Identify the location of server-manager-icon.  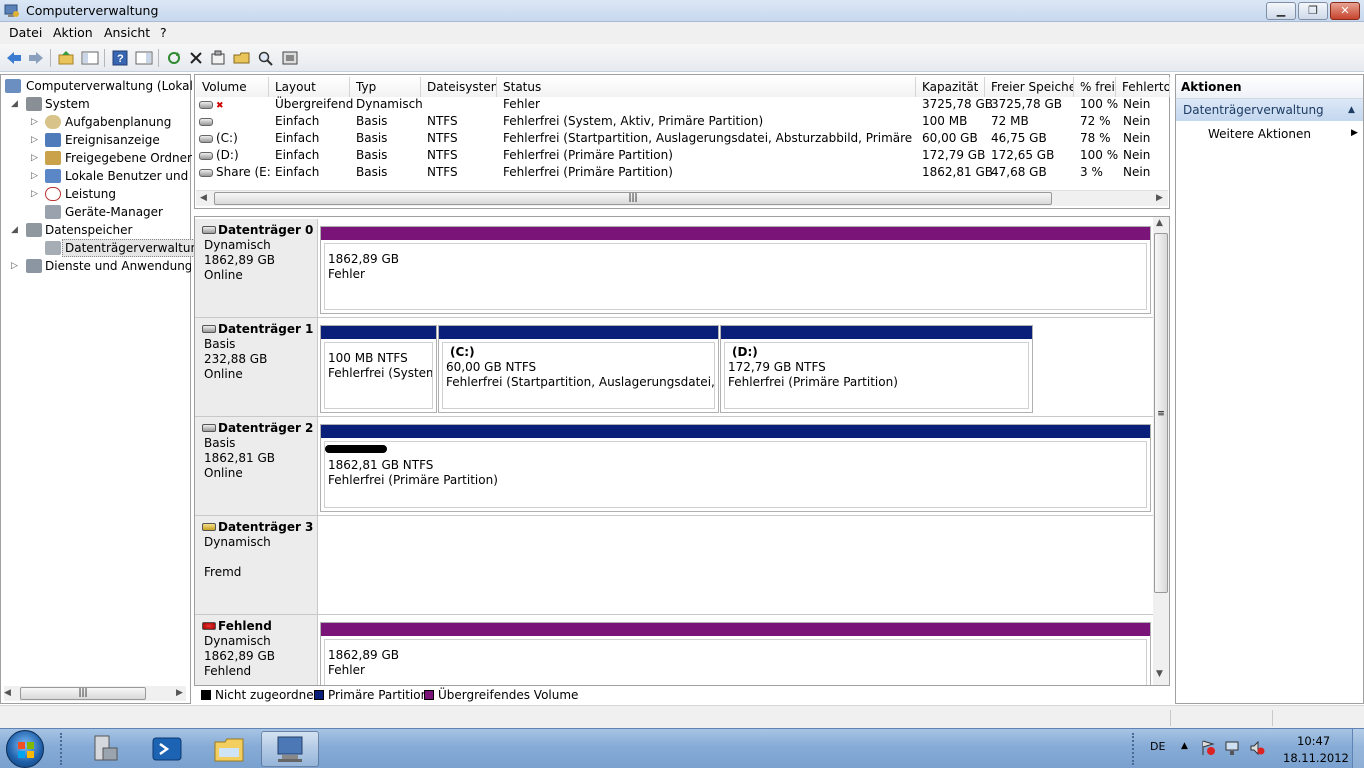
(105, 749).